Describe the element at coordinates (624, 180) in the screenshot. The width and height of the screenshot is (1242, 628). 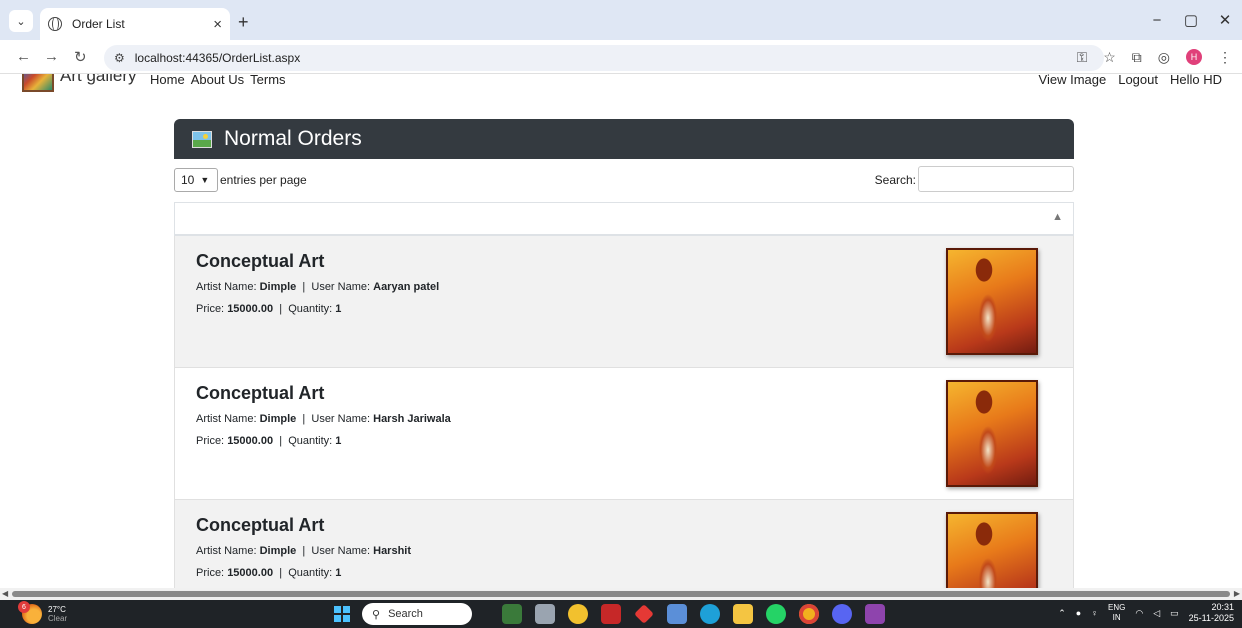
I see `table-controls: 10 ▼ entries per page Search:` at that location.